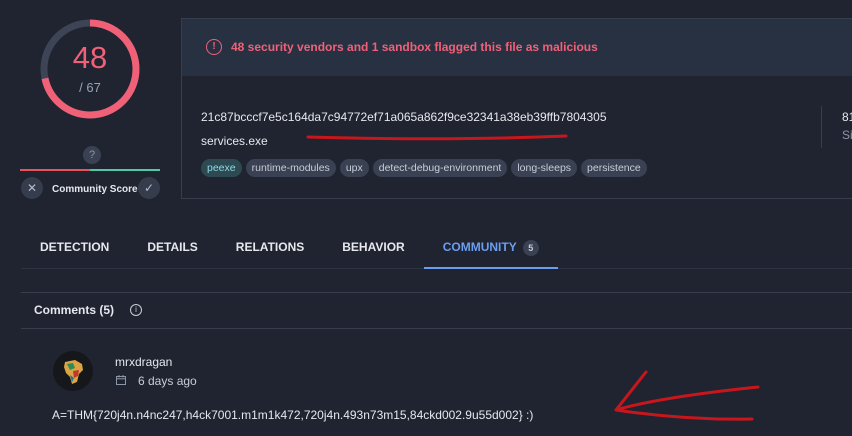 The image size is (852, 436). What do you see at coordinates (687, 395) in the screenshot?
I see `arrow-annotation` at bounding box center [687, 395].